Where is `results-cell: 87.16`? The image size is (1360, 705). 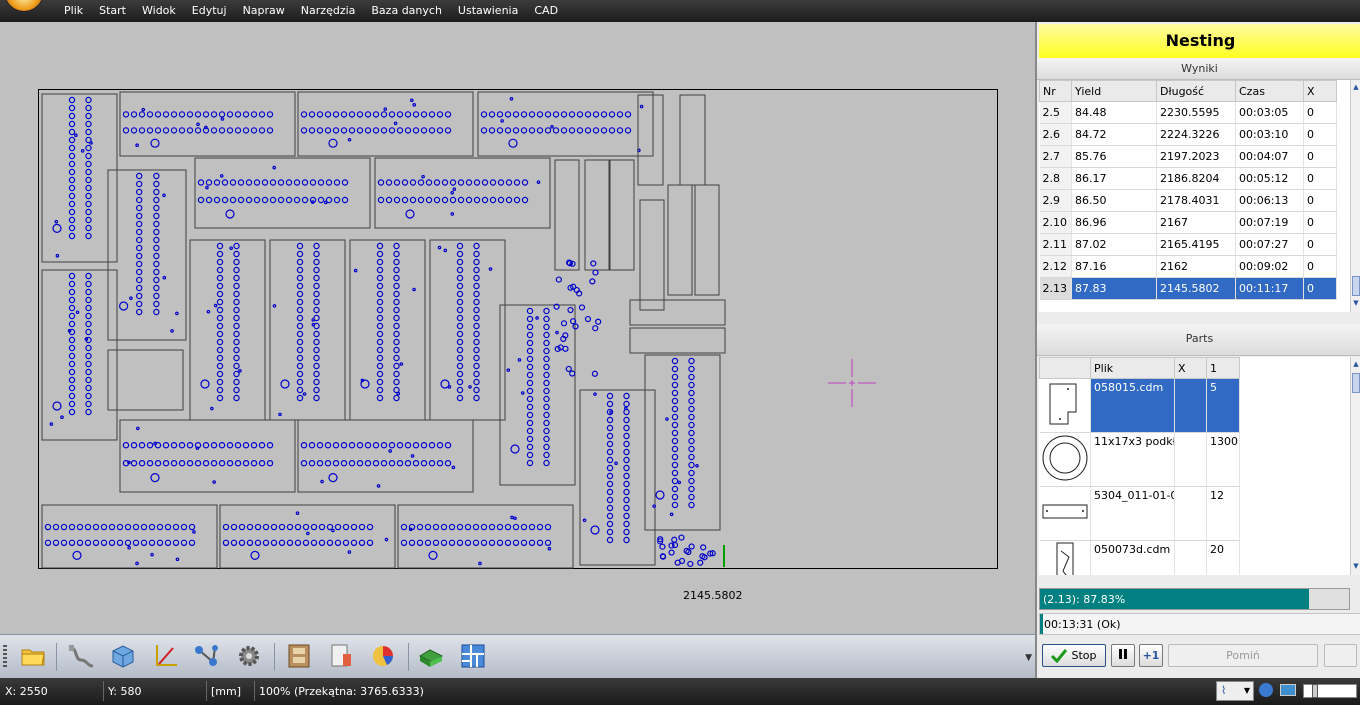 results-cell: 87.16 is located at coordinates (1114, 266).